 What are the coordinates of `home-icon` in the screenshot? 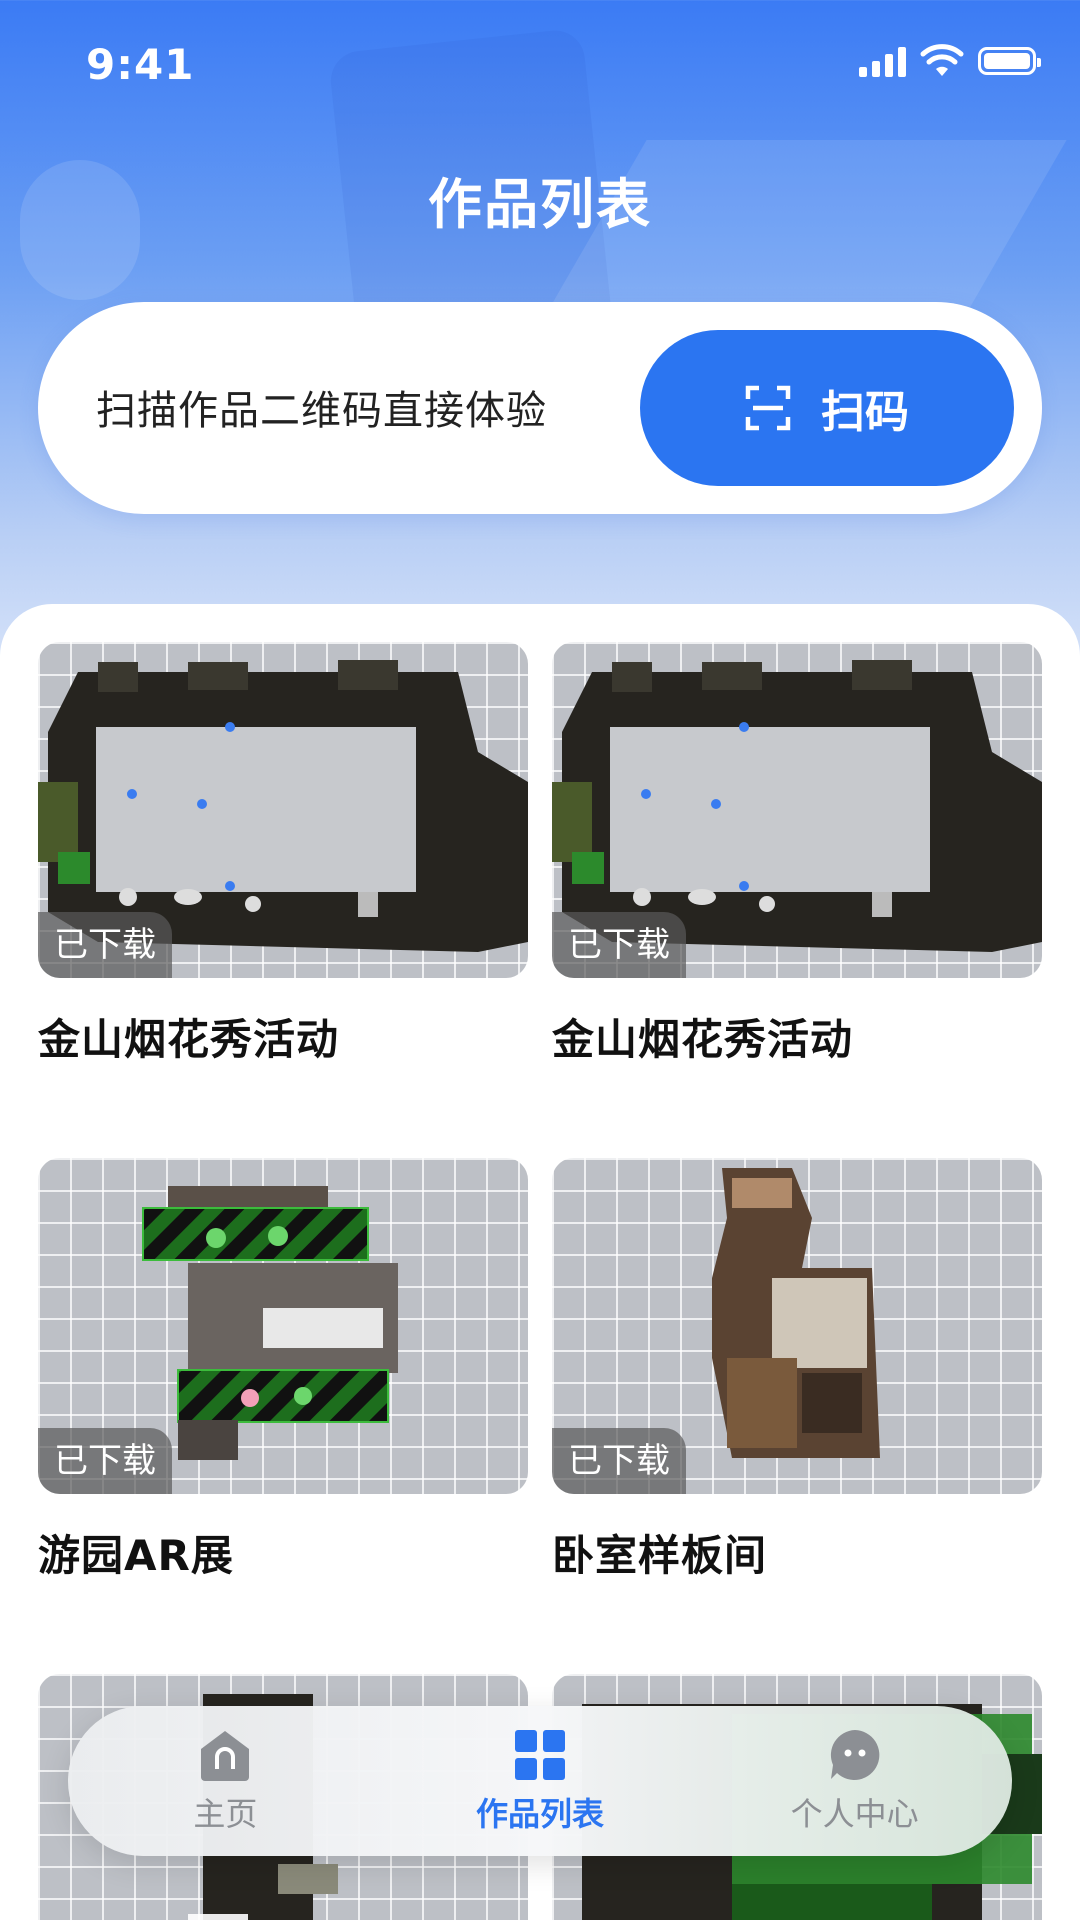 It's located at (225, 1756).